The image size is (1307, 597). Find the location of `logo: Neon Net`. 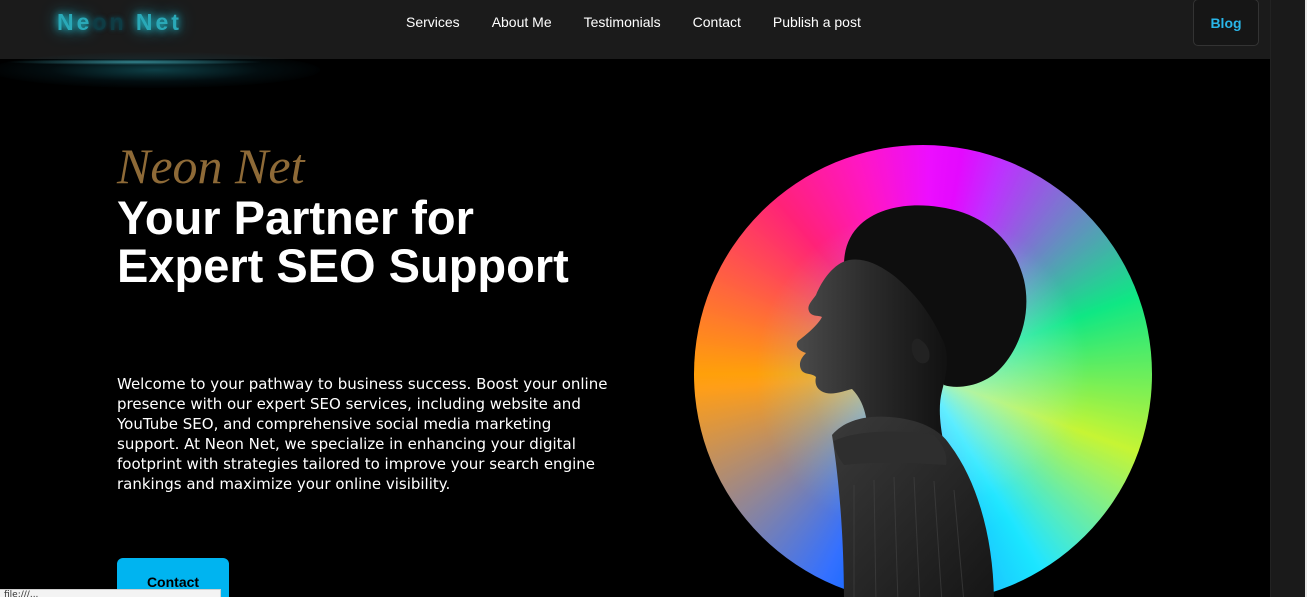

logo: Neon Net is located at coordinates (119, 22).